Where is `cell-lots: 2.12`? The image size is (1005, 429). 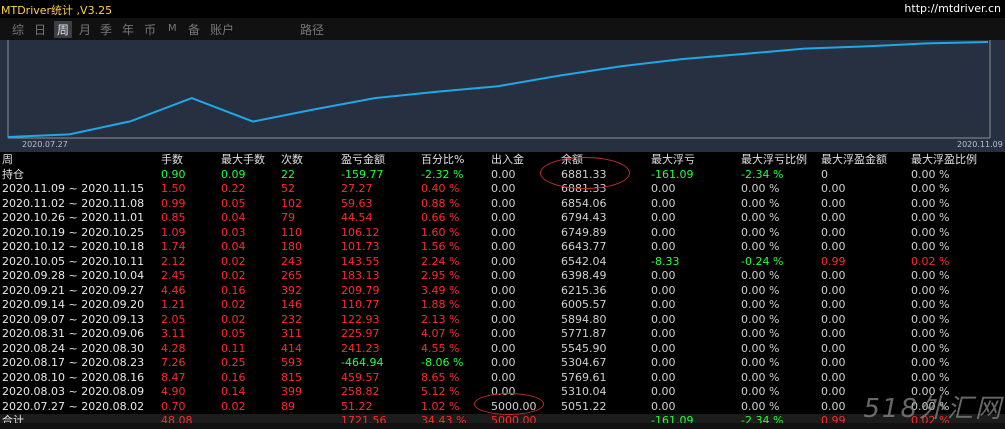 cell-lots: 2.12 is located at coordinates (173, 261).